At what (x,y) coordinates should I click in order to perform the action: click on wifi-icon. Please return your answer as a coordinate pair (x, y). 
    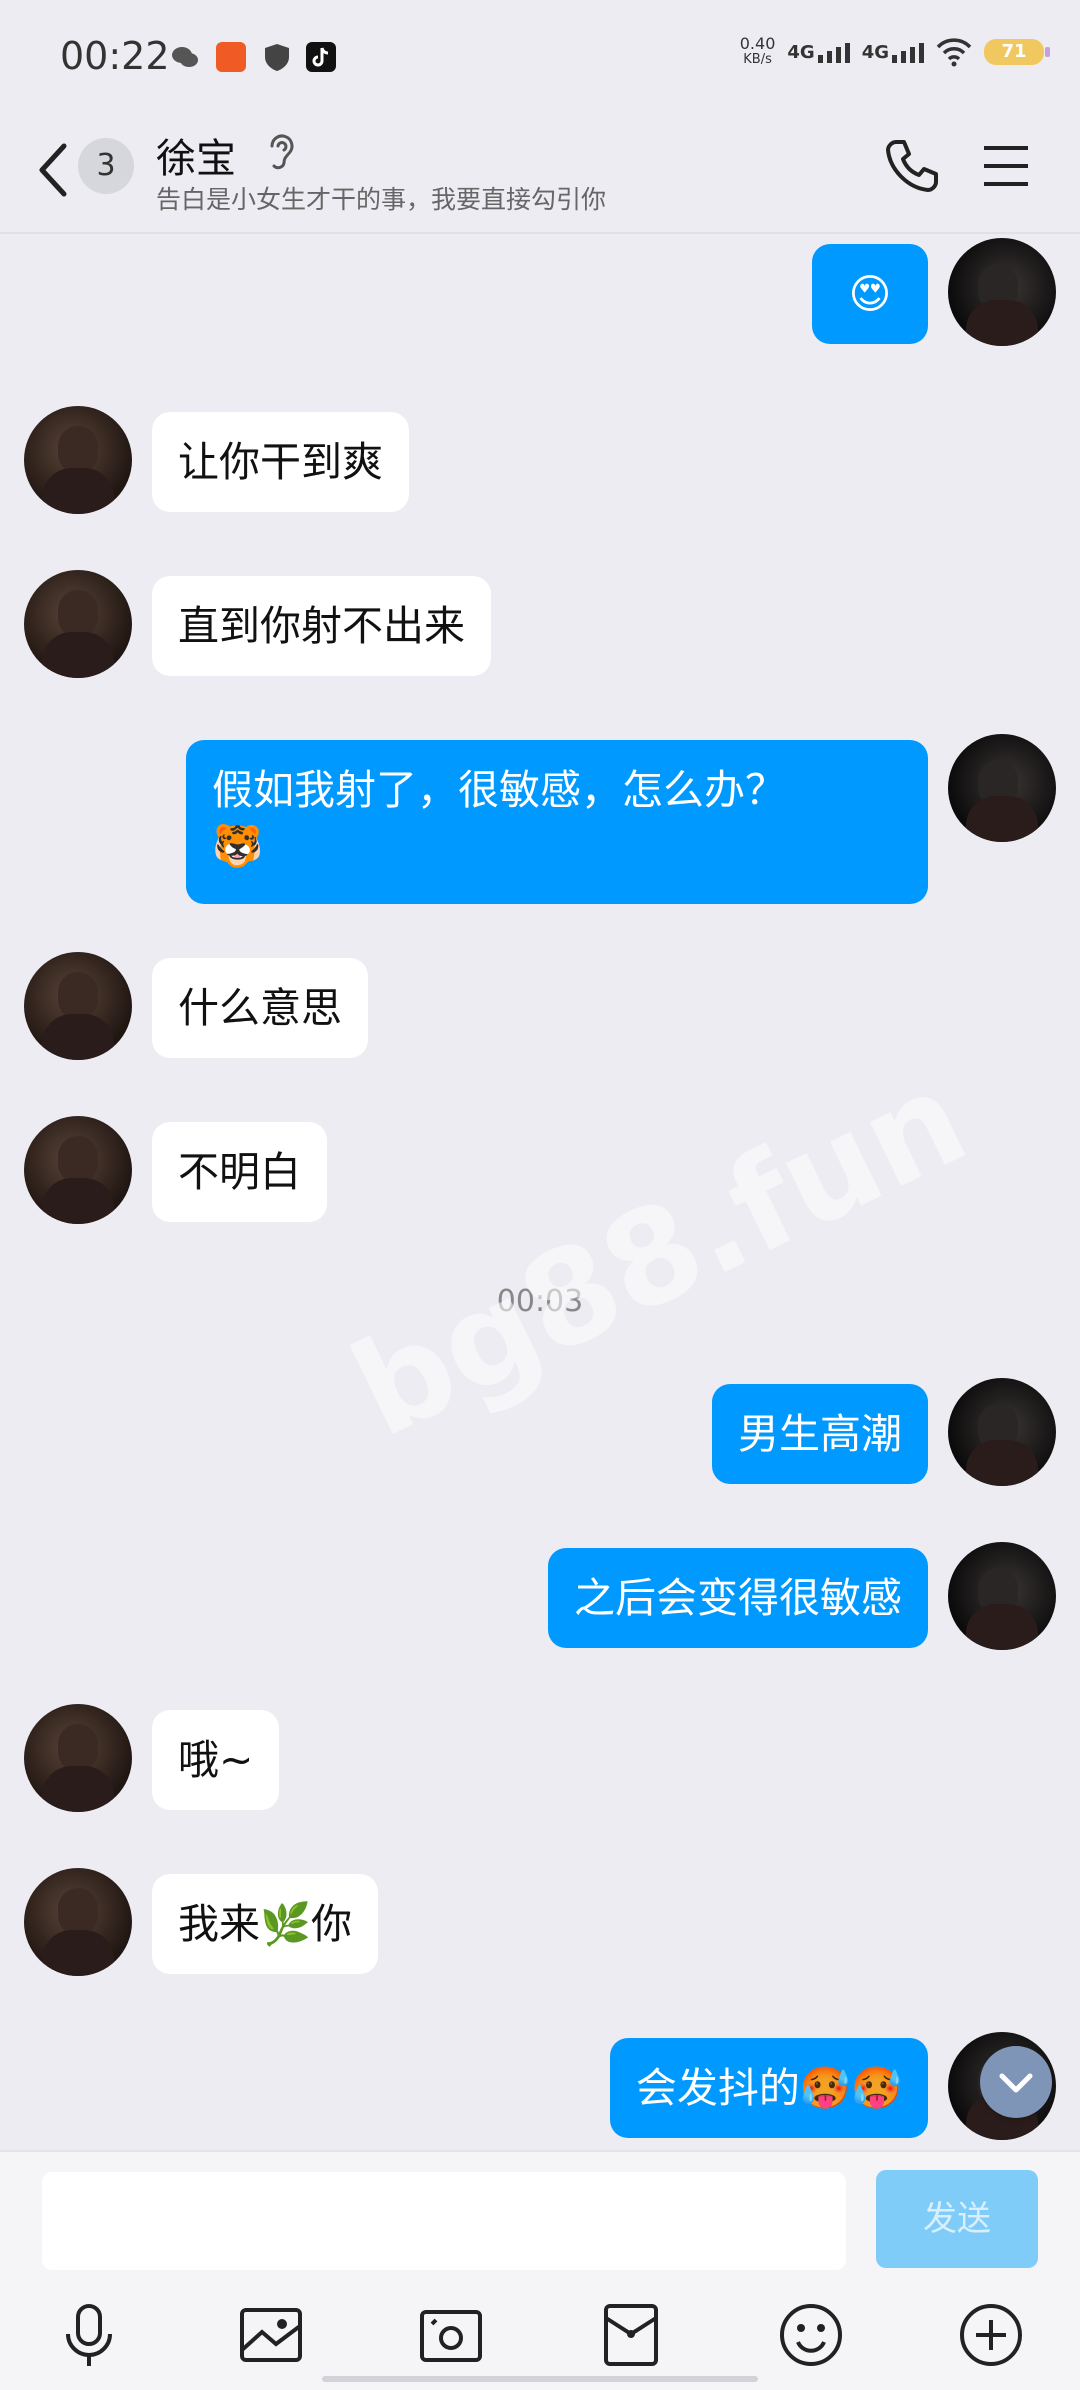
    Looking at the image, I should click on (954, 52).